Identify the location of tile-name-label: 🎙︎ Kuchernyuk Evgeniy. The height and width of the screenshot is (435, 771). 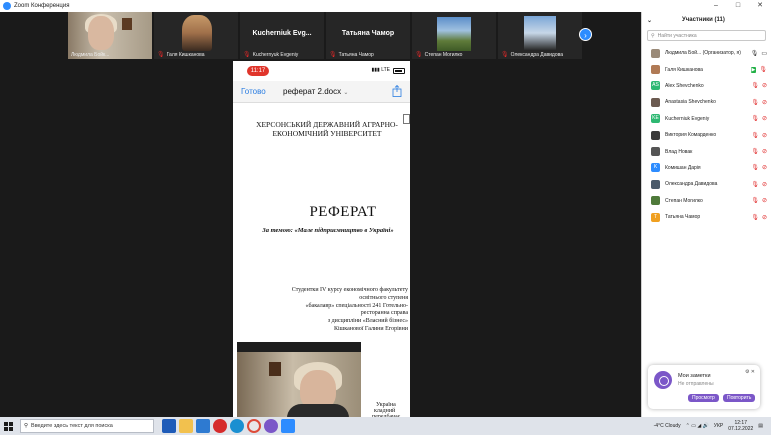
(271, 55).